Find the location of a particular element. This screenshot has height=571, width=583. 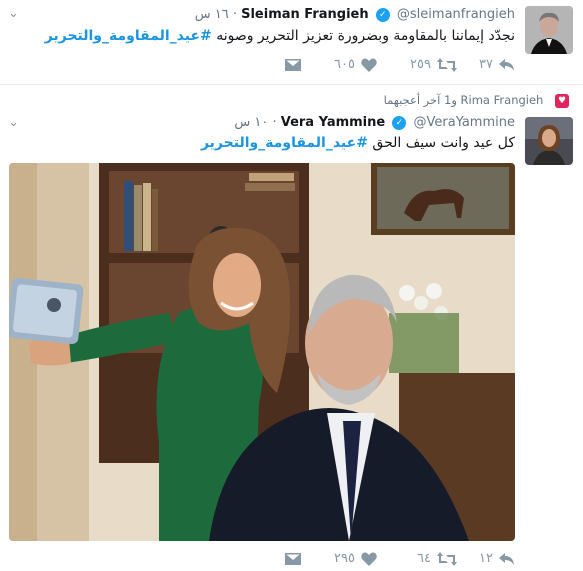

tweet-text-body: كل عيد وانت سيف الحق is located at coordinates (443, 143).